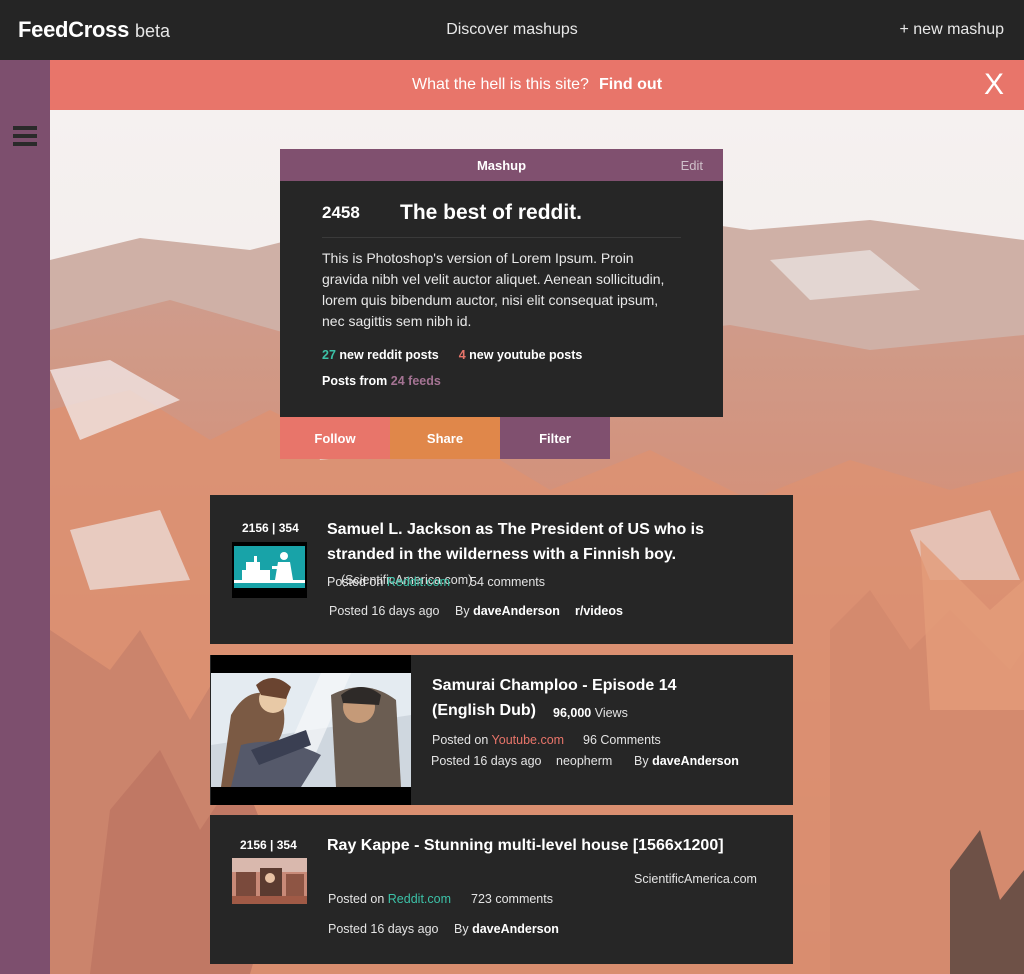 The image size is (1024, 974). I want to click on mashup-header-label: Mashup, so click(501, 165).